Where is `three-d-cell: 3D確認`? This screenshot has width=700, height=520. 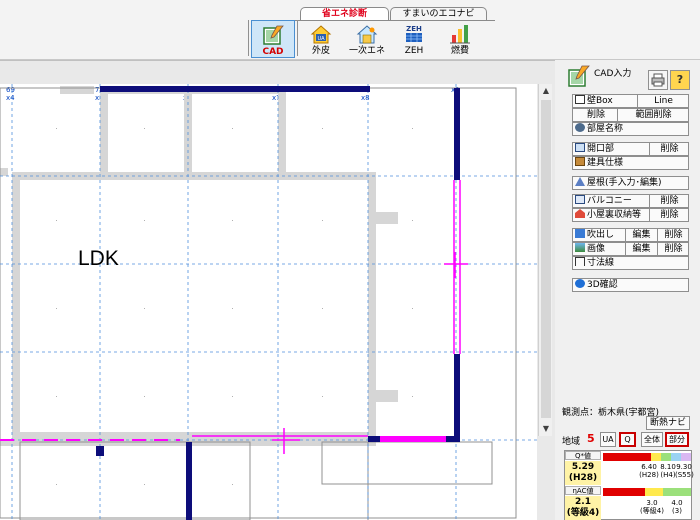 three-d-cell: 3D確認 is located at coordinates (630, 285).